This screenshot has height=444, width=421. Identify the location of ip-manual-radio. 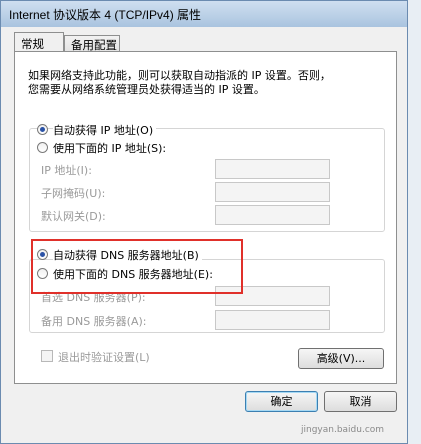
(42, 147).